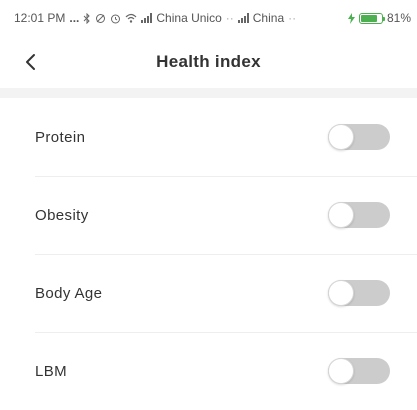 The width and height of the screenshot is (417, 410). I want to click on header-bar: Health index, so click(208, 62).